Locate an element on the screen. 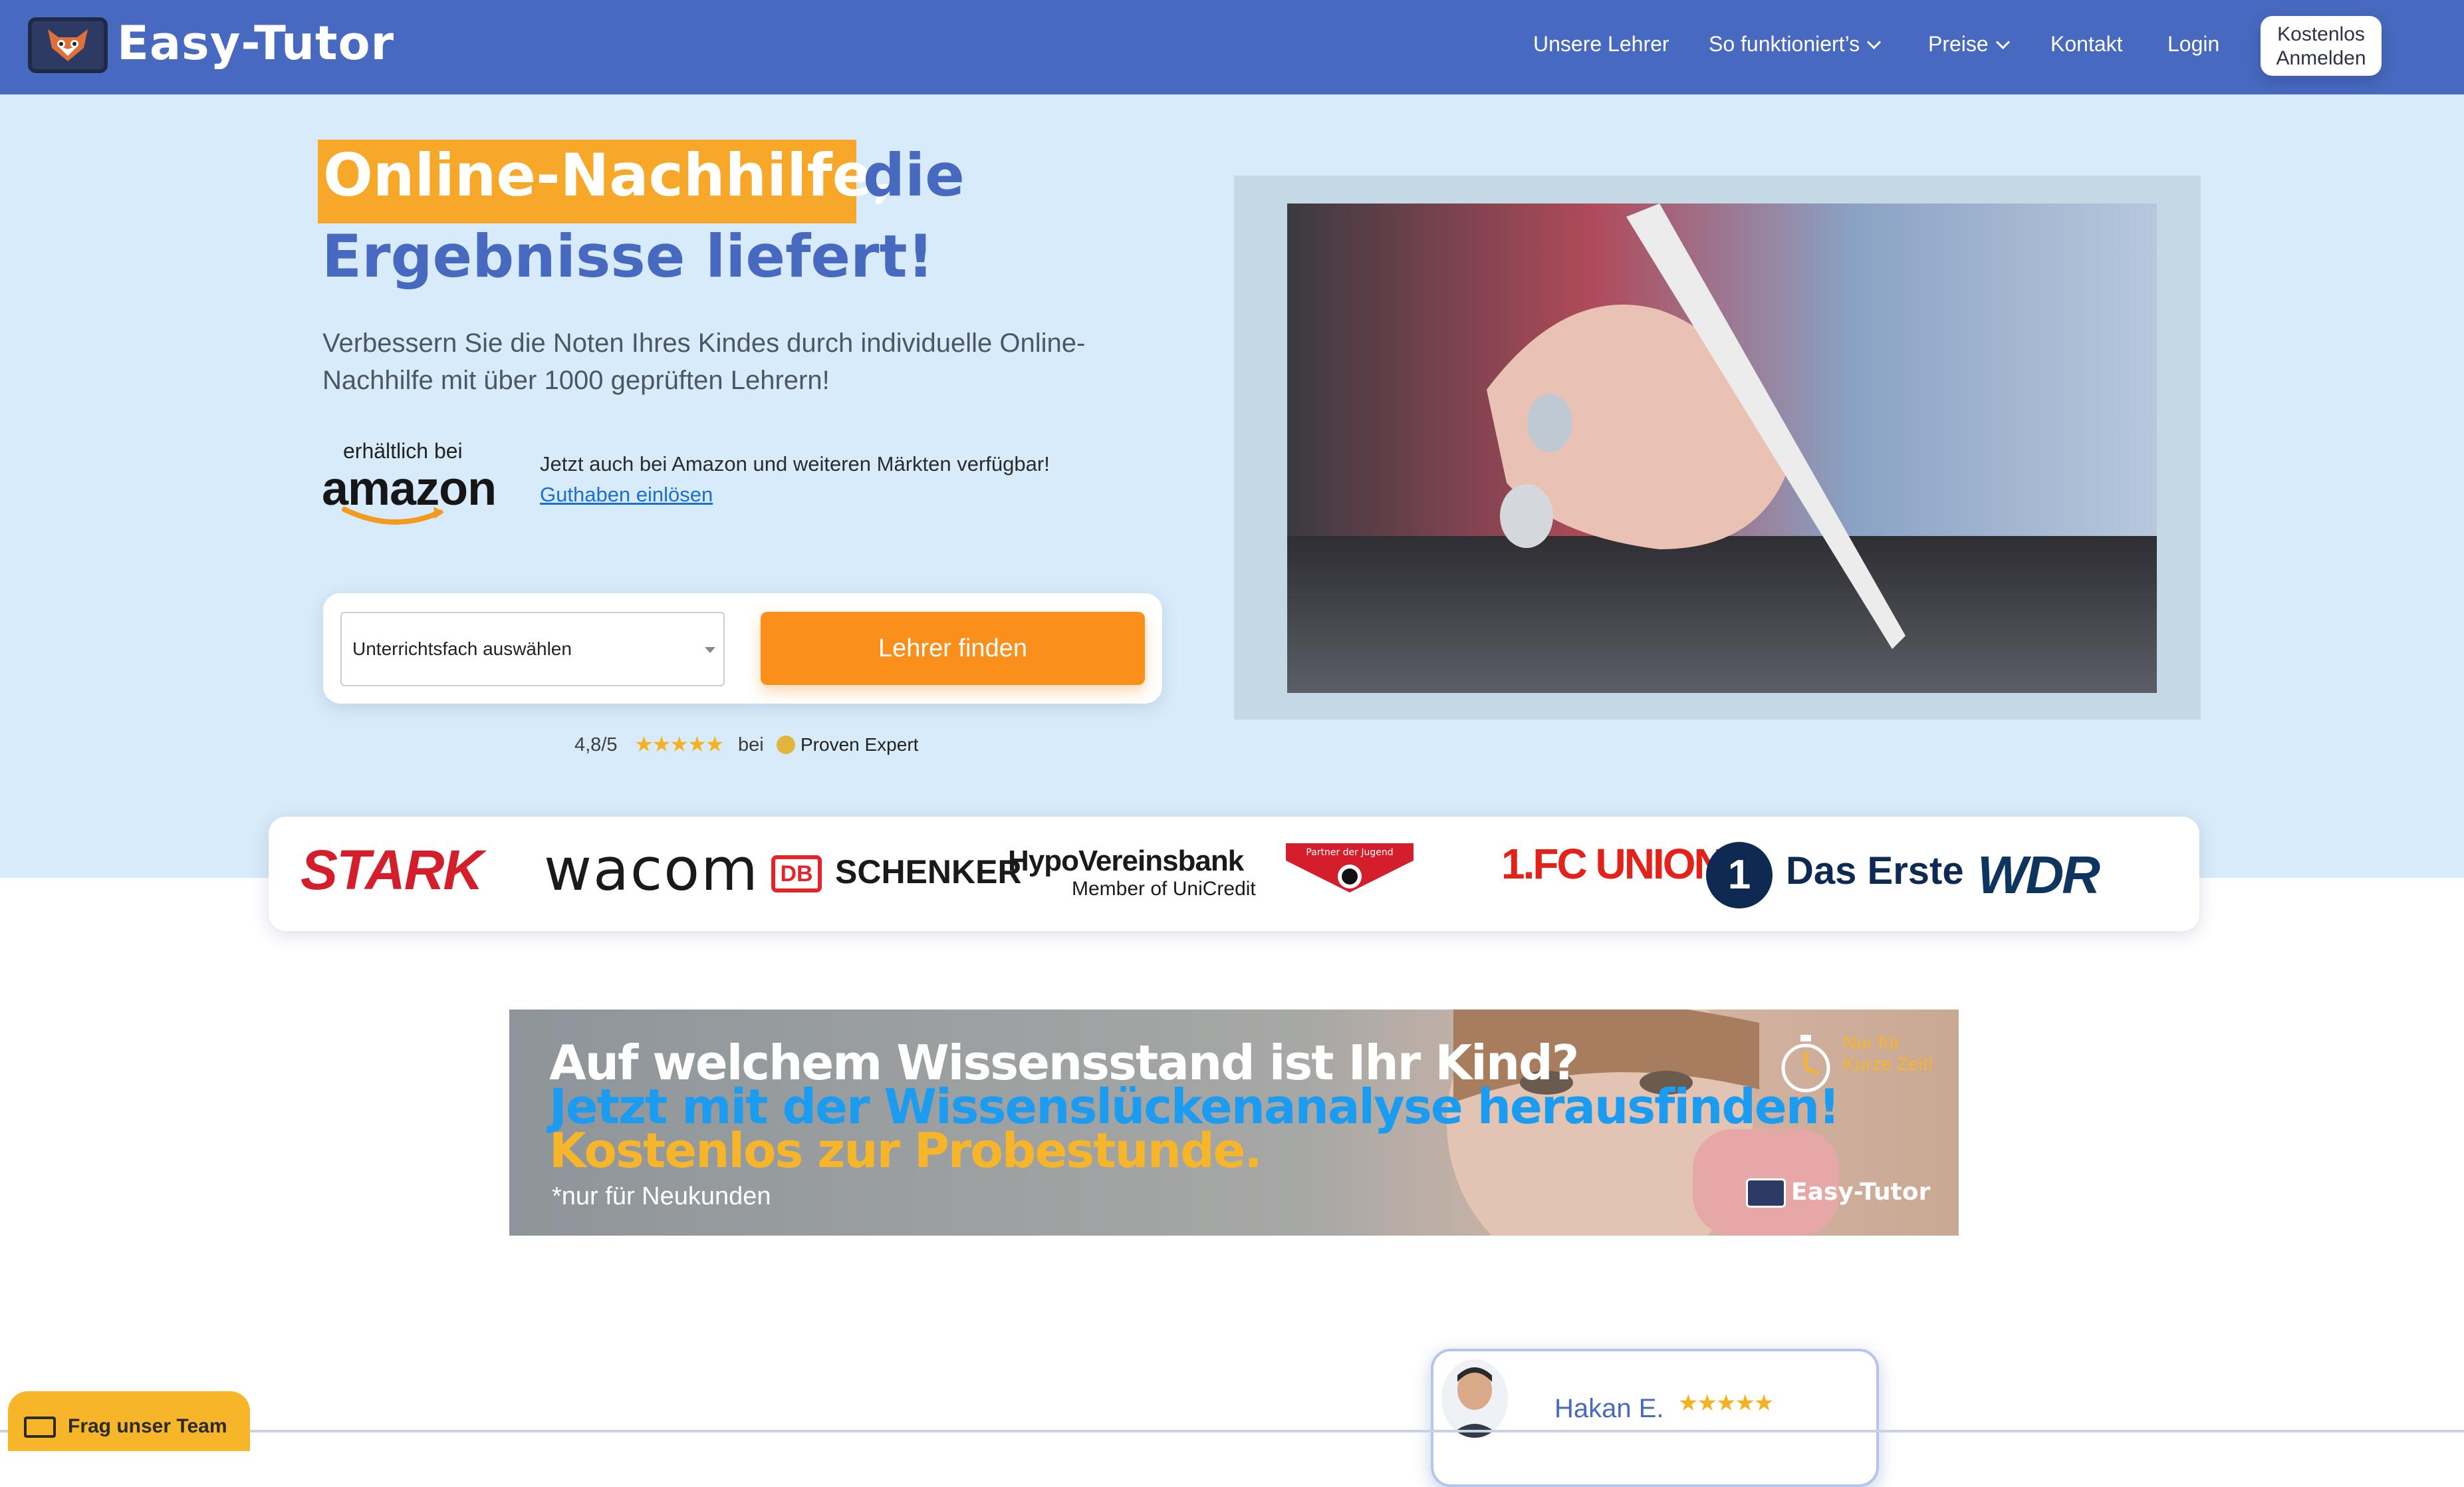 The image size is (2464, 1487). signup-line1: Kostenlos is located at coordinates (2321, 34).